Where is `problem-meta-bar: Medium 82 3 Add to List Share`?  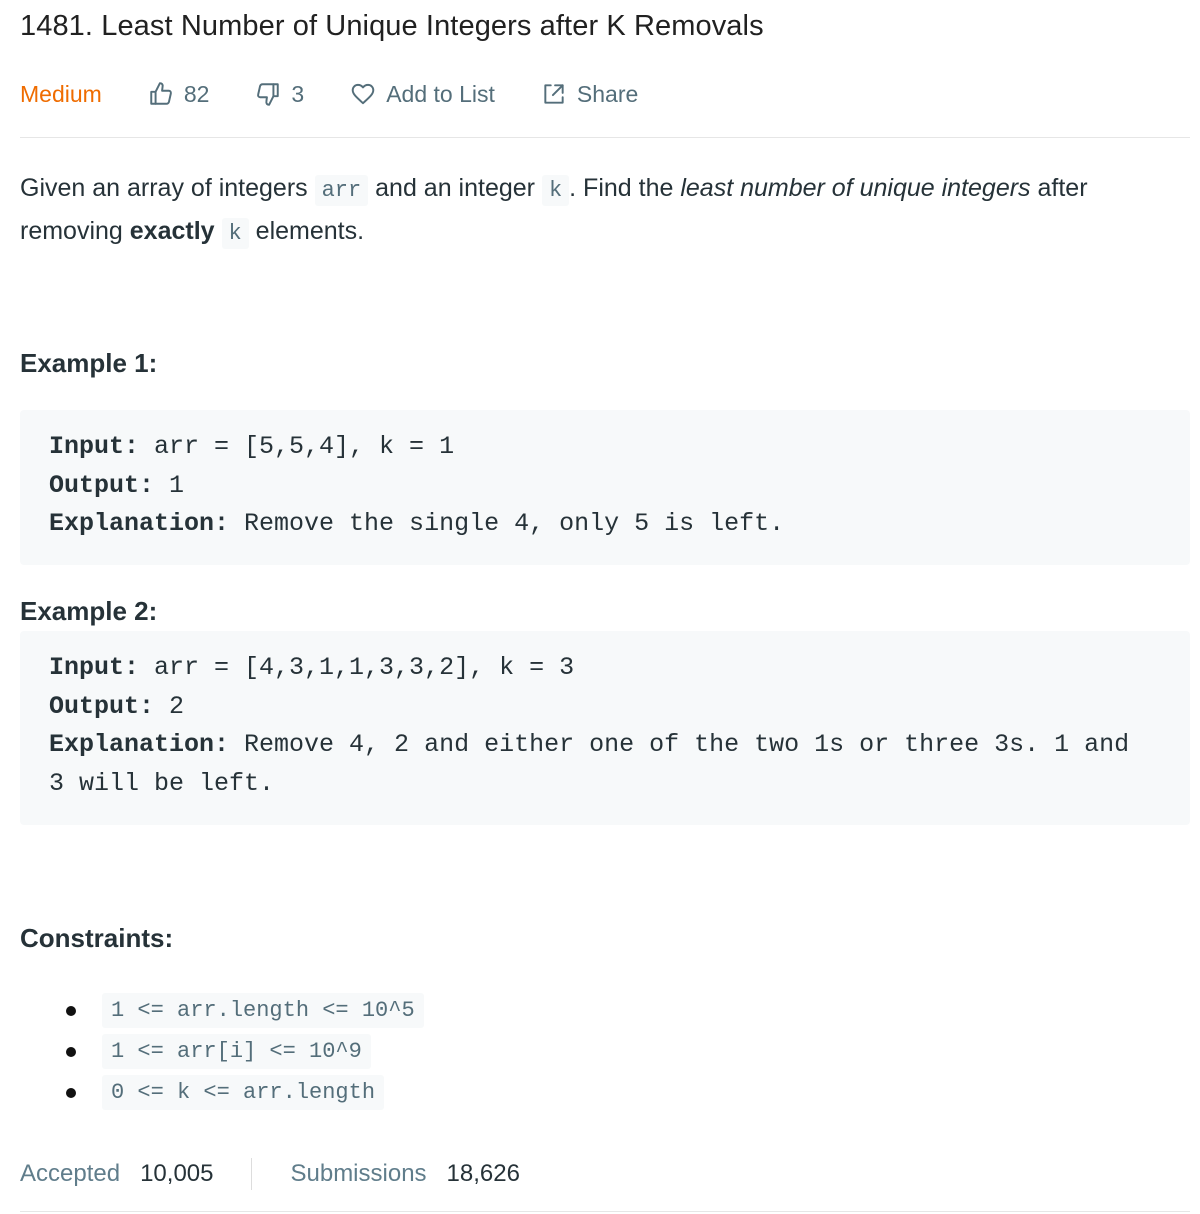 problem-meta-bar: Medium 82 3 Add to List Share is located at coordinates (329, 94).